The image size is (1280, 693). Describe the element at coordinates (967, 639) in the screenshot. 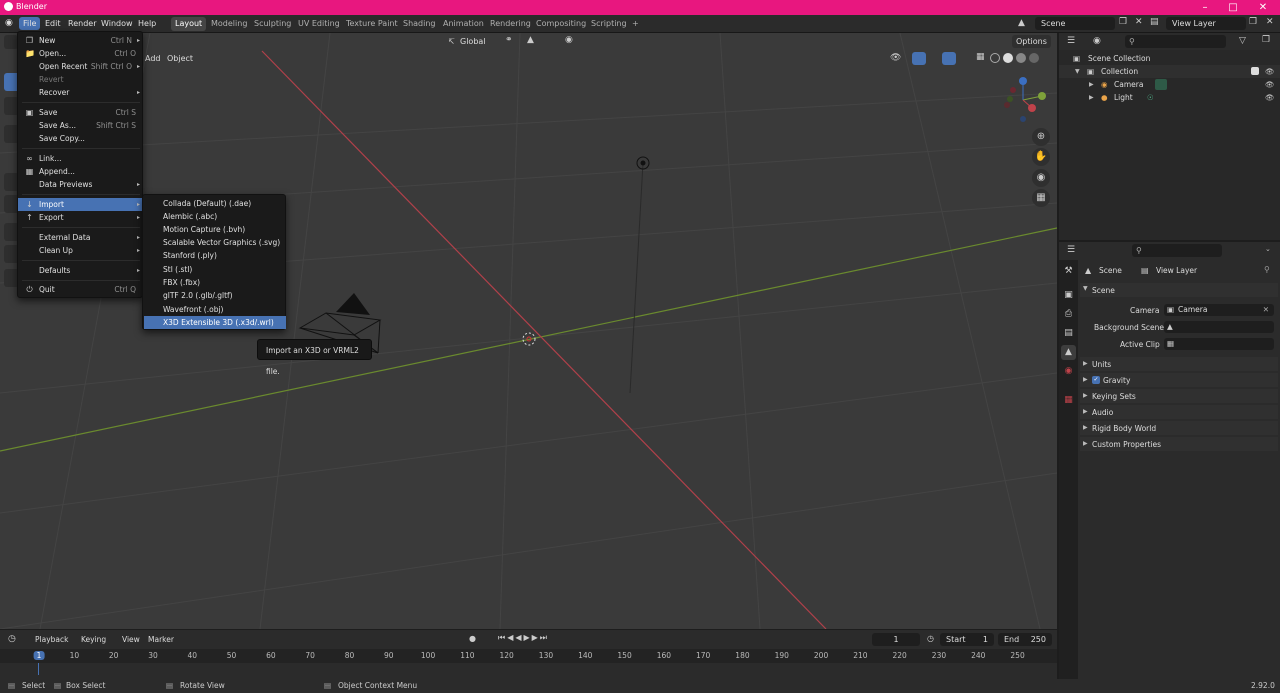

I see `start-frame-field: Start 1` at that location.